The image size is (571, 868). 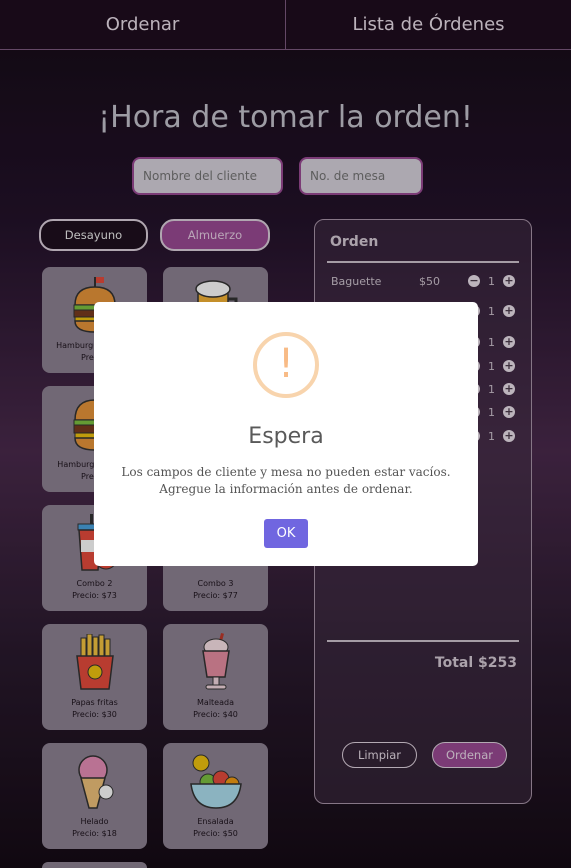 What do you see at coordinates (286, 365) in the screenshot?
I see `exclamation-icon: !` at bounding box center [286, 365].